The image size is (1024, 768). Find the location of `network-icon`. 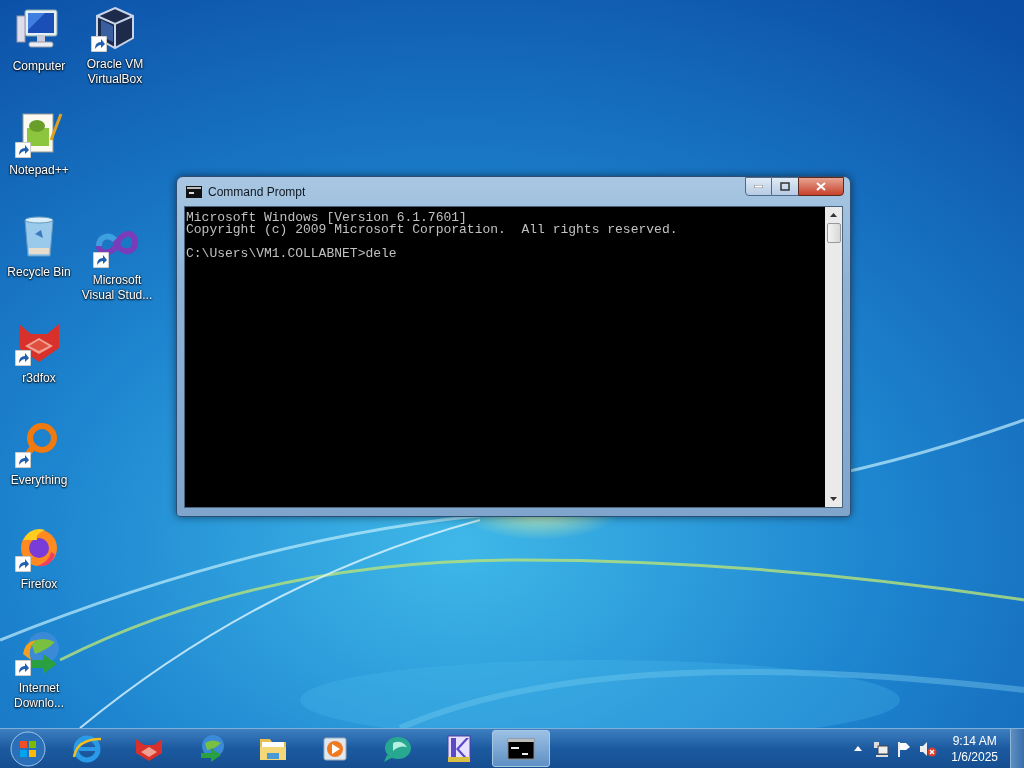

network-icon is located at coordinates (881, 748).